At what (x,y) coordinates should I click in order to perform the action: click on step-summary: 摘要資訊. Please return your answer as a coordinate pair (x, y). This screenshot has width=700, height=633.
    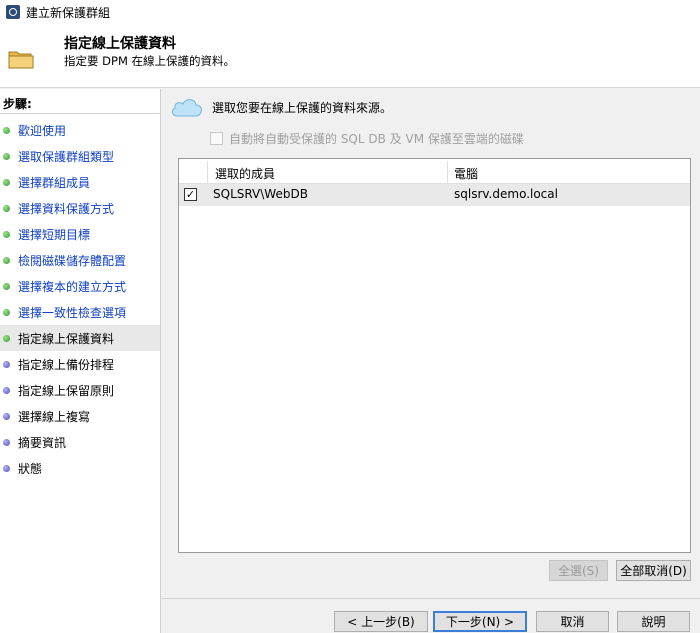
    Looking at the image, I should click on (80, 442).